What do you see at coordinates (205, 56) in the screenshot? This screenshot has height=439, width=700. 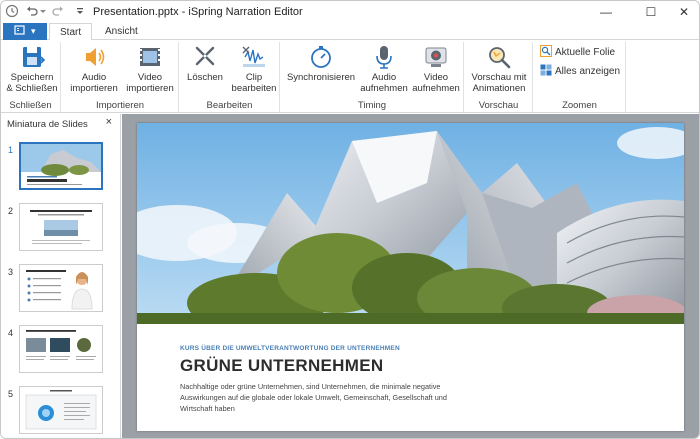 I see `scissors-icon` at bounding box center [205, 56].